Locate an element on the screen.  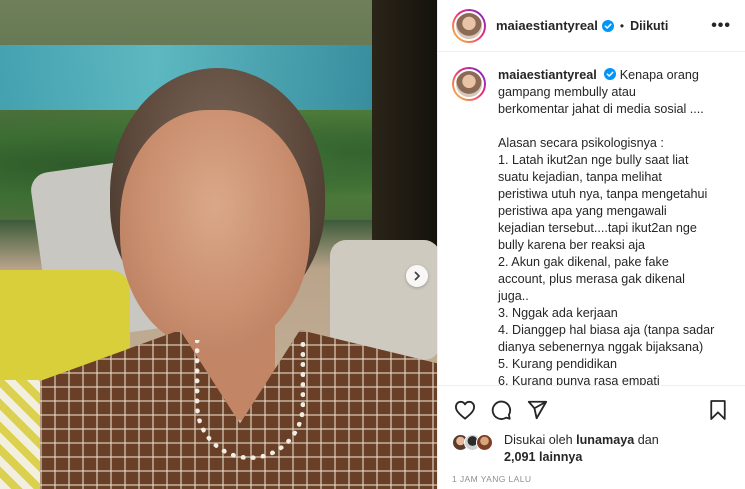
post-action-bar is located at coordinates (591, 409).